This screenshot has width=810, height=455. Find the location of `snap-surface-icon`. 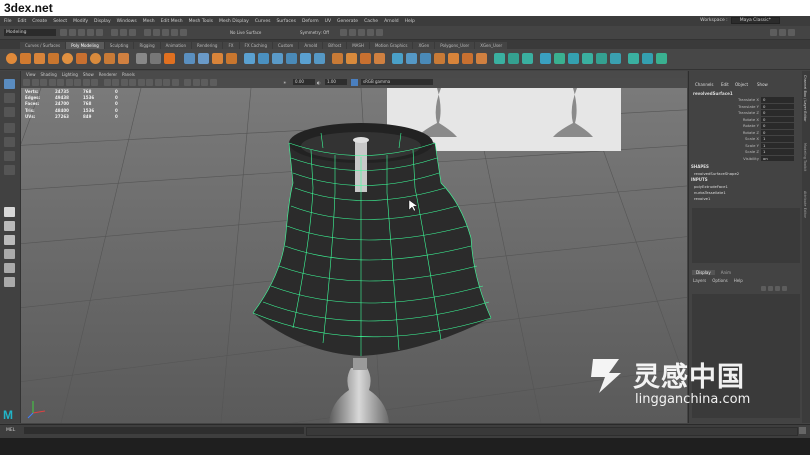

snap-surface-icon is located at coordinates (183, 32).